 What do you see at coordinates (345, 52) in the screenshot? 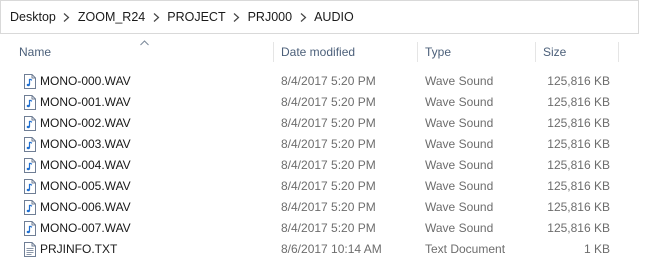
I see `column-header-date-modified: Date modified` at bounding box center [345, 52].